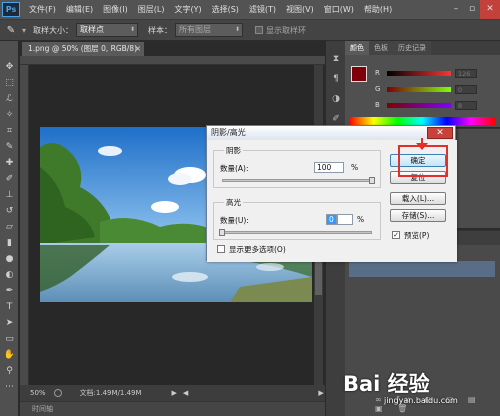  I want to click on highlights-amount-label: 数量(U):, so click(234, 220).